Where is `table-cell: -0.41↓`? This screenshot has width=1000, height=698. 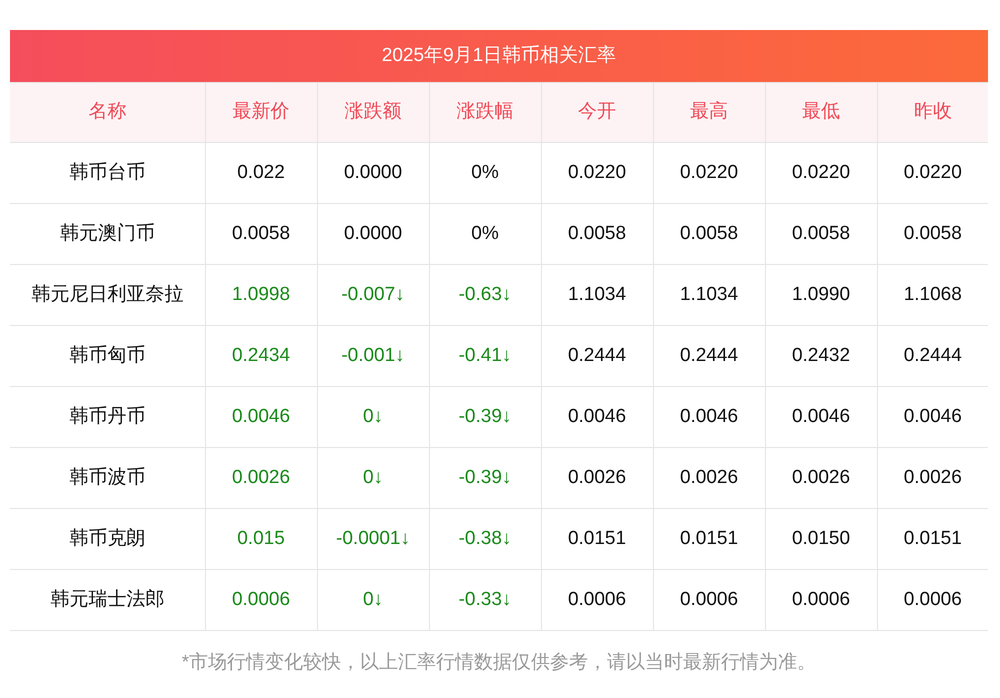 table-cell: -0.41↓ is located at coordinates (485, 356).